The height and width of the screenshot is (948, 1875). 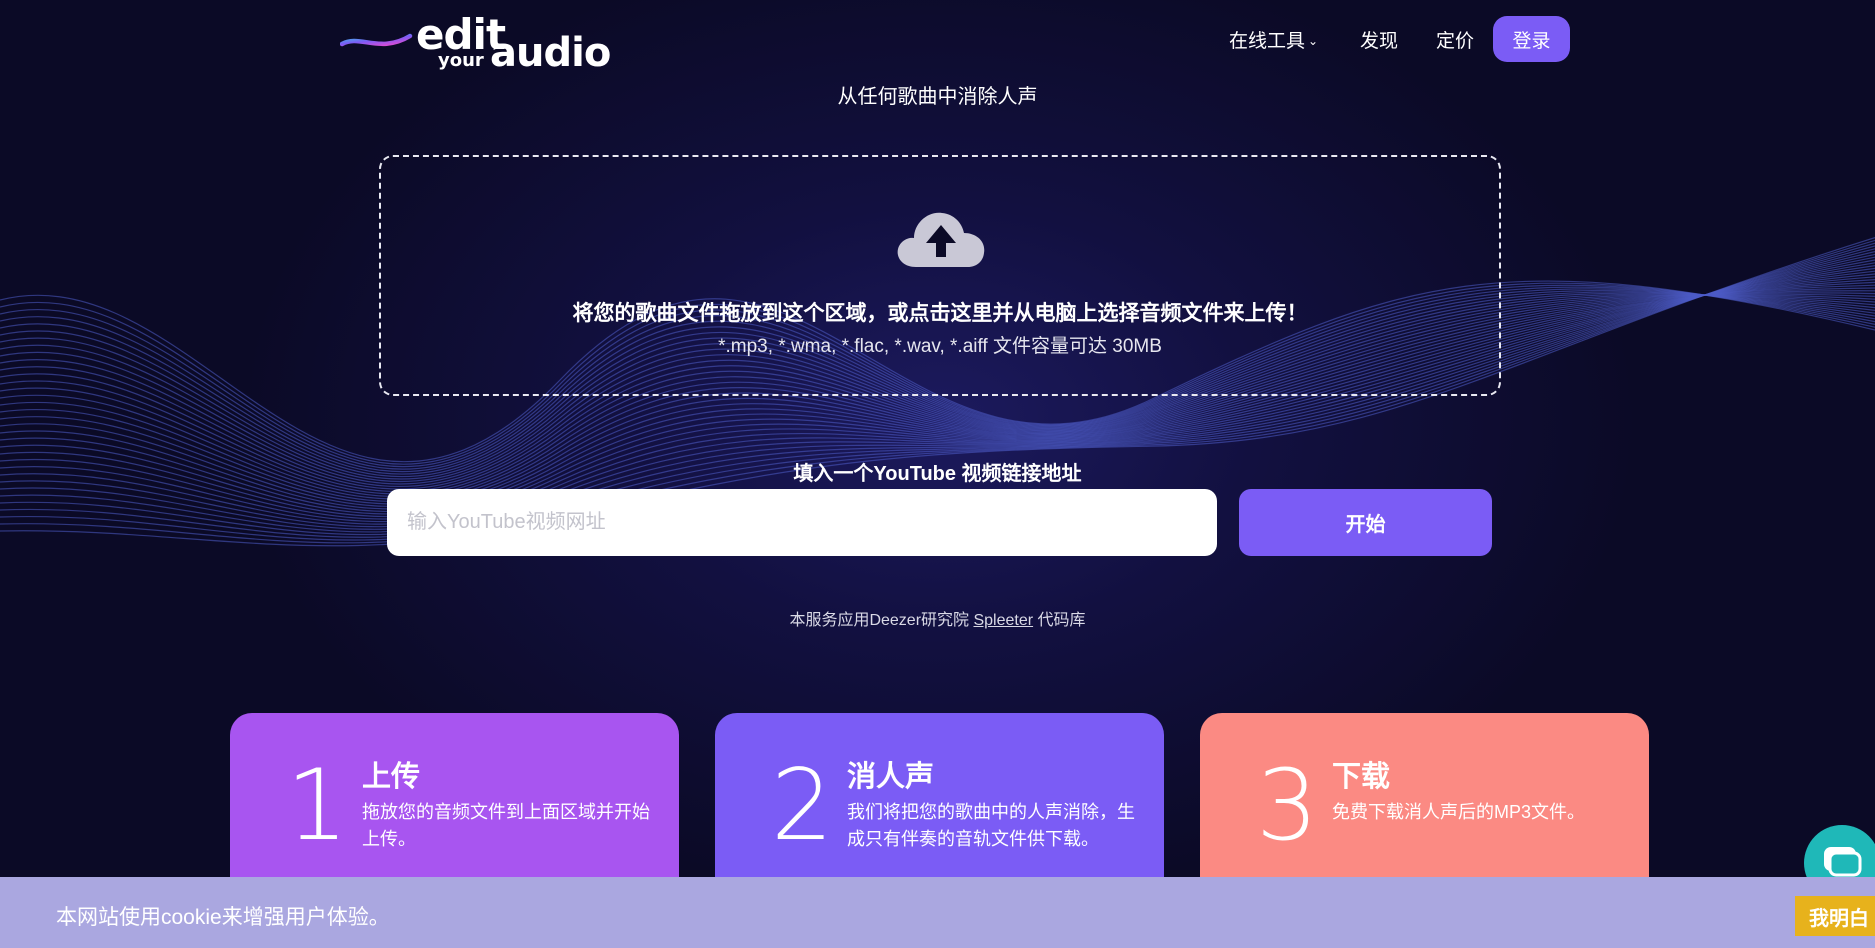 I want to click on logo: edit your audio, so click(x=475, y=41).